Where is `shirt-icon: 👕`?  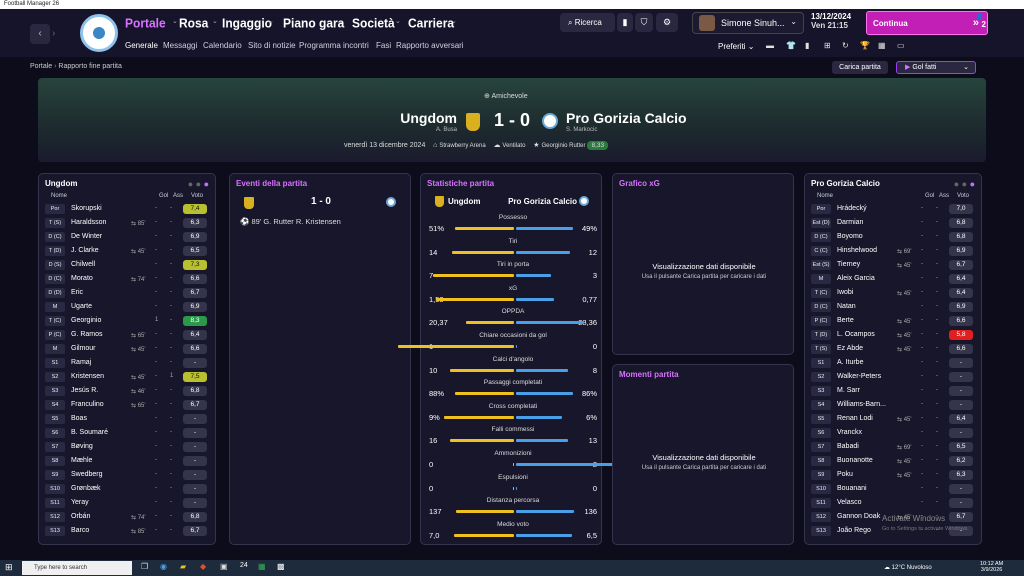
shirt-icon: 👕 is located at coordinates (791, 45).